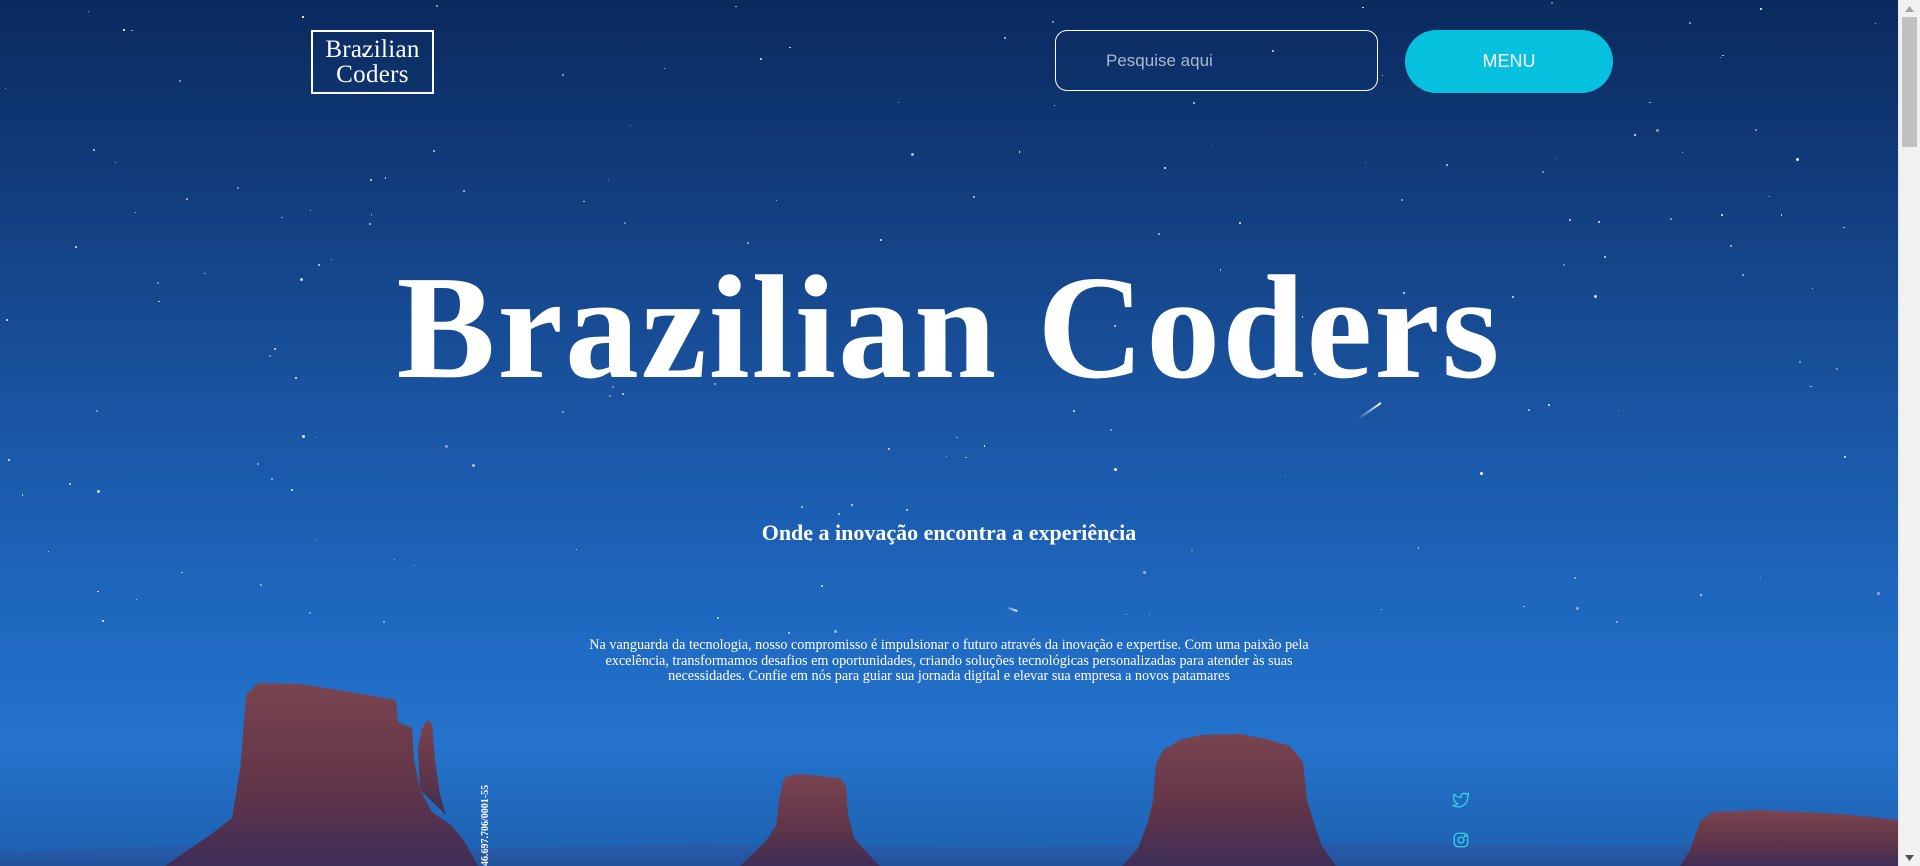 The image size is (1920, 866). Describe the element at coordinates (485, 825) in the screenshot. I see `company-registration-number: 46.697.706/0001-55` at that location.